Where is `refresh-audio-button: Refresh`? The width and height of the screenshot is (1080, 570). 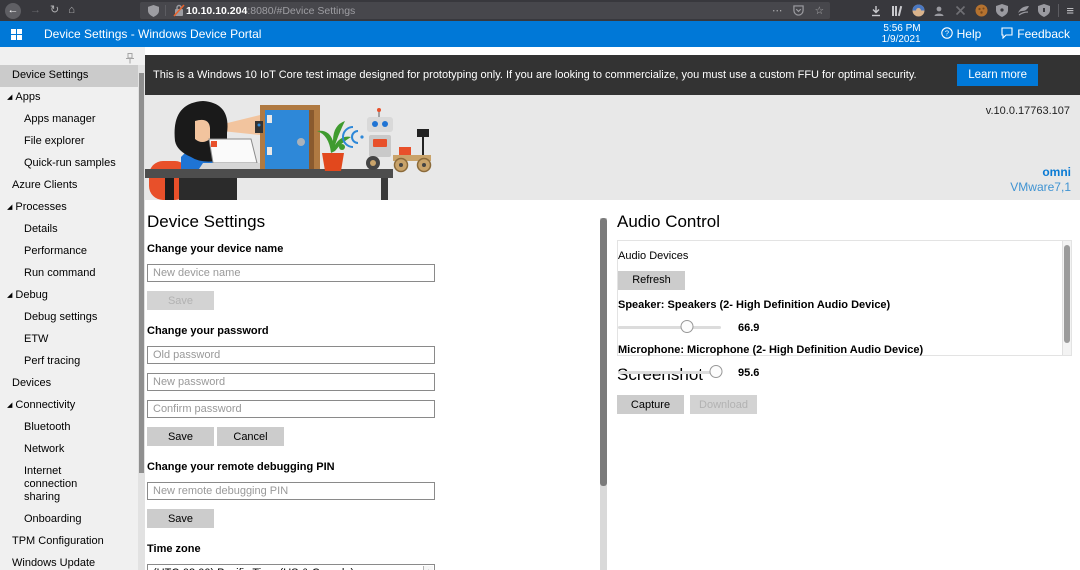
refresh-audio-button: Refresh is located at coordinates (651, 280).